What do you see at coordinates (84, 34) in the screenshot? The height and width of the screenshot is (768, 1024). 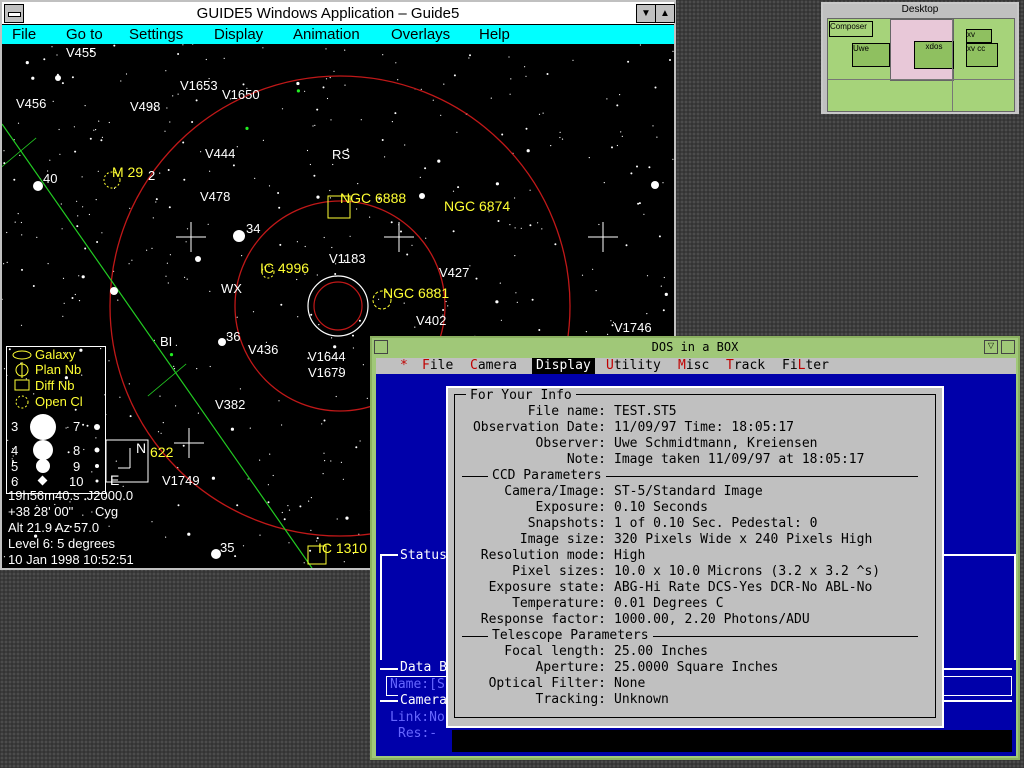 I see `menu-go-to: Go to` at bounding box center [84, 34].